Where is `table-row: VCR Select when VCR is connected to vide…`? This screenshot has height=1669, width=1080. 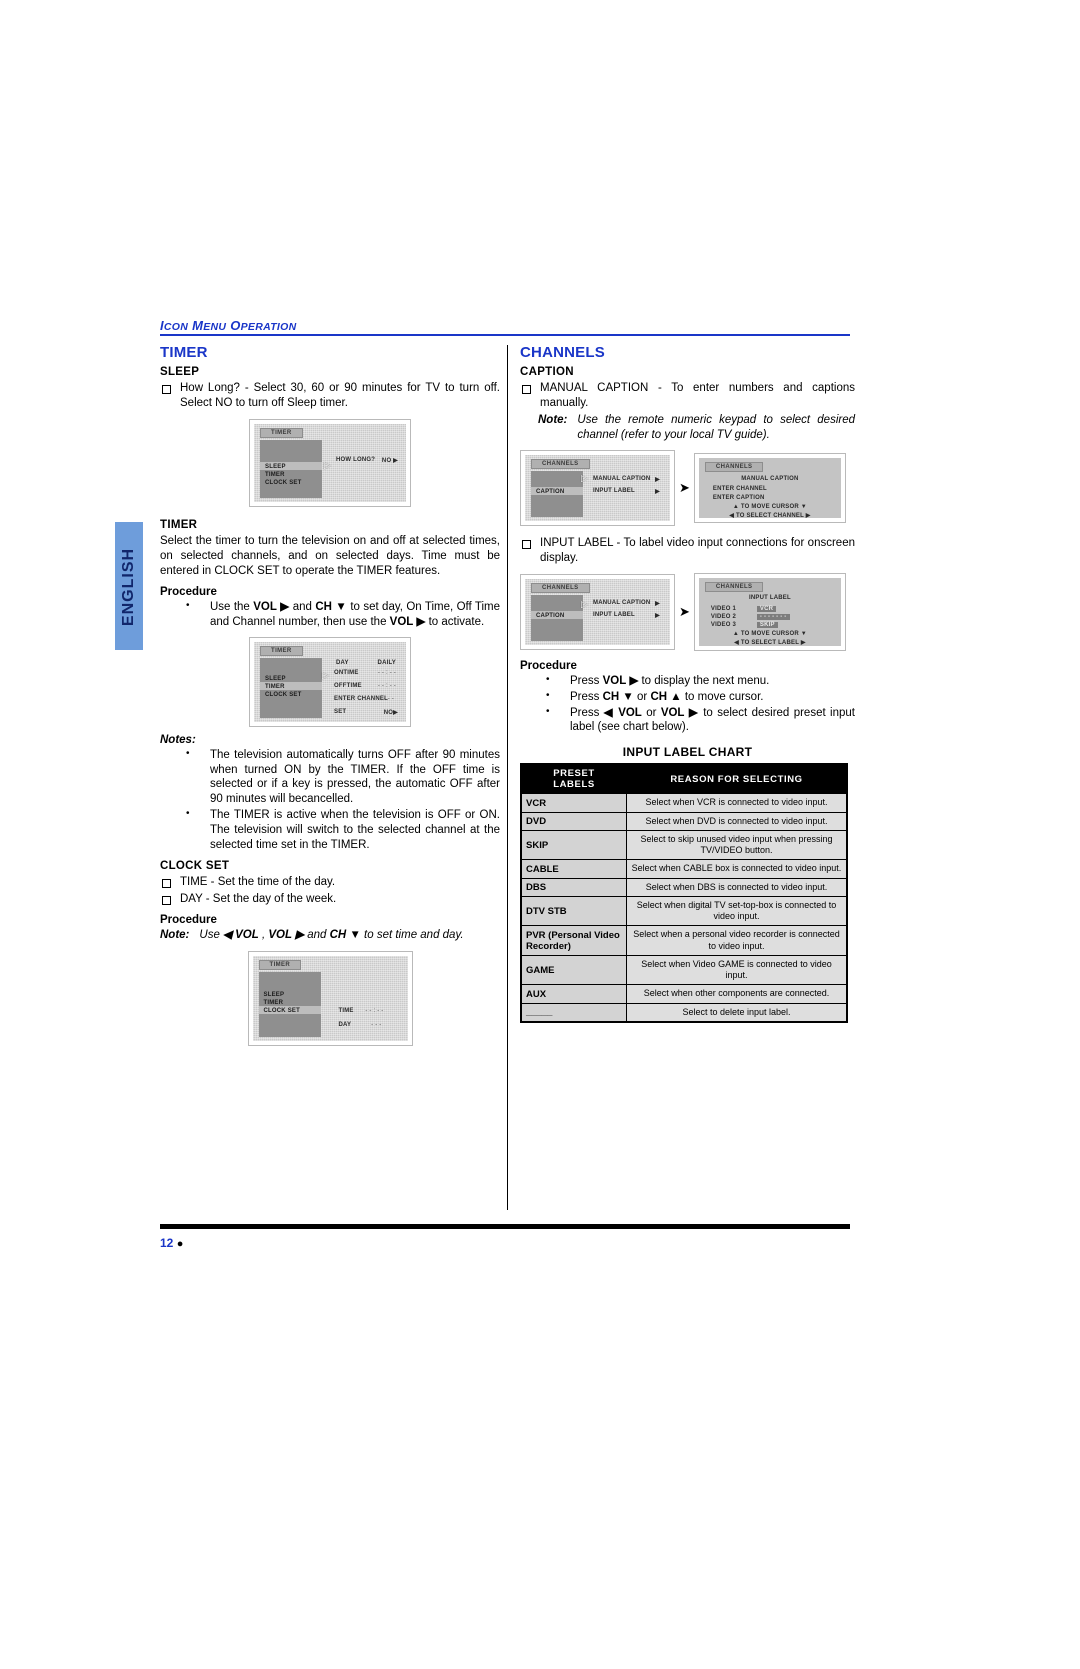 table-row: VCR Select when VCR is connected to vide… is located at coordinates (684, 803).